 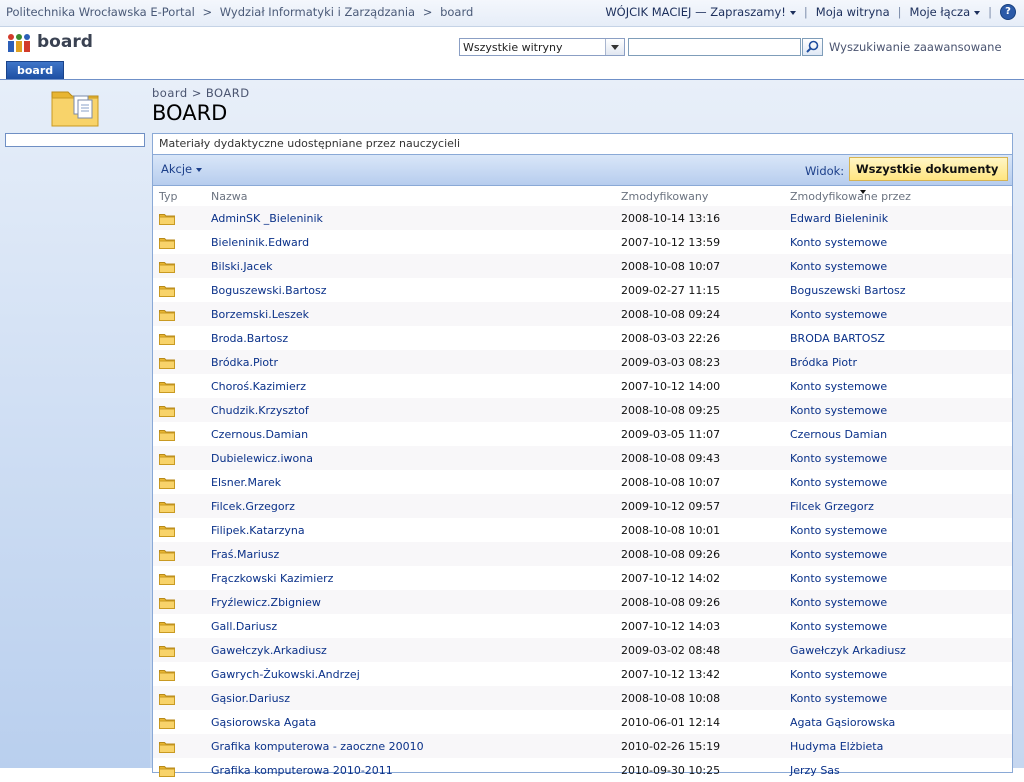 I want to click on user-link: Hudyma Elżbieta, so click(x=836, y=746).